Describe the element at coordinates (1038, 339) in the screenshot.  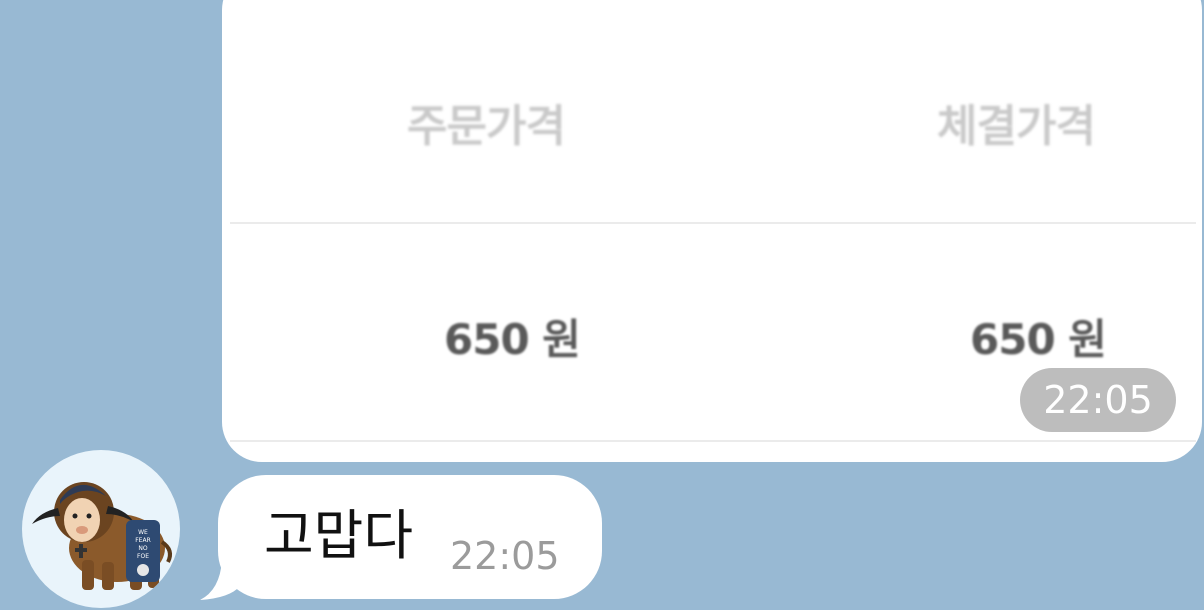
I see `filled-price-value: 650 원` at that location.